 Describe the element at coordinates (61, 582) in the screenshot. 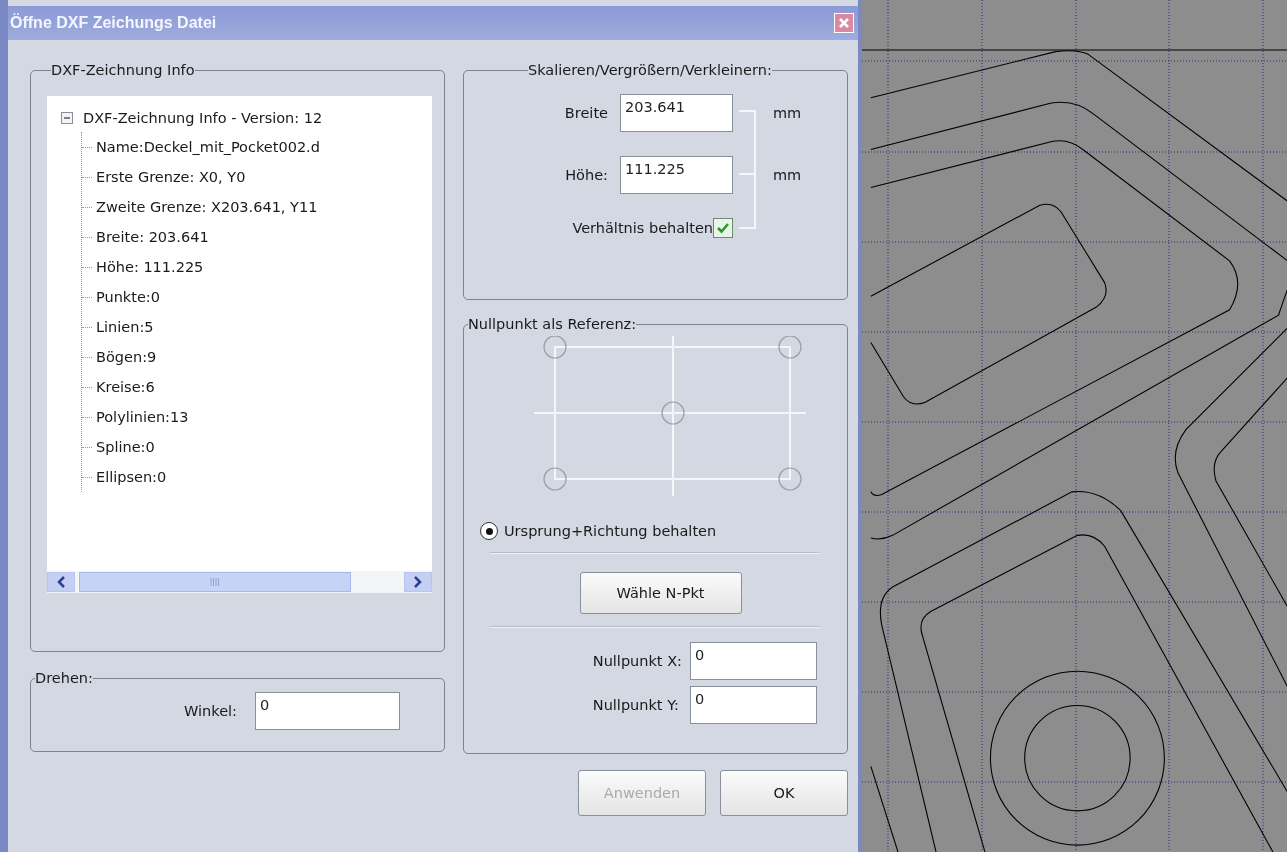

I see `scroll-left-button` at that location.